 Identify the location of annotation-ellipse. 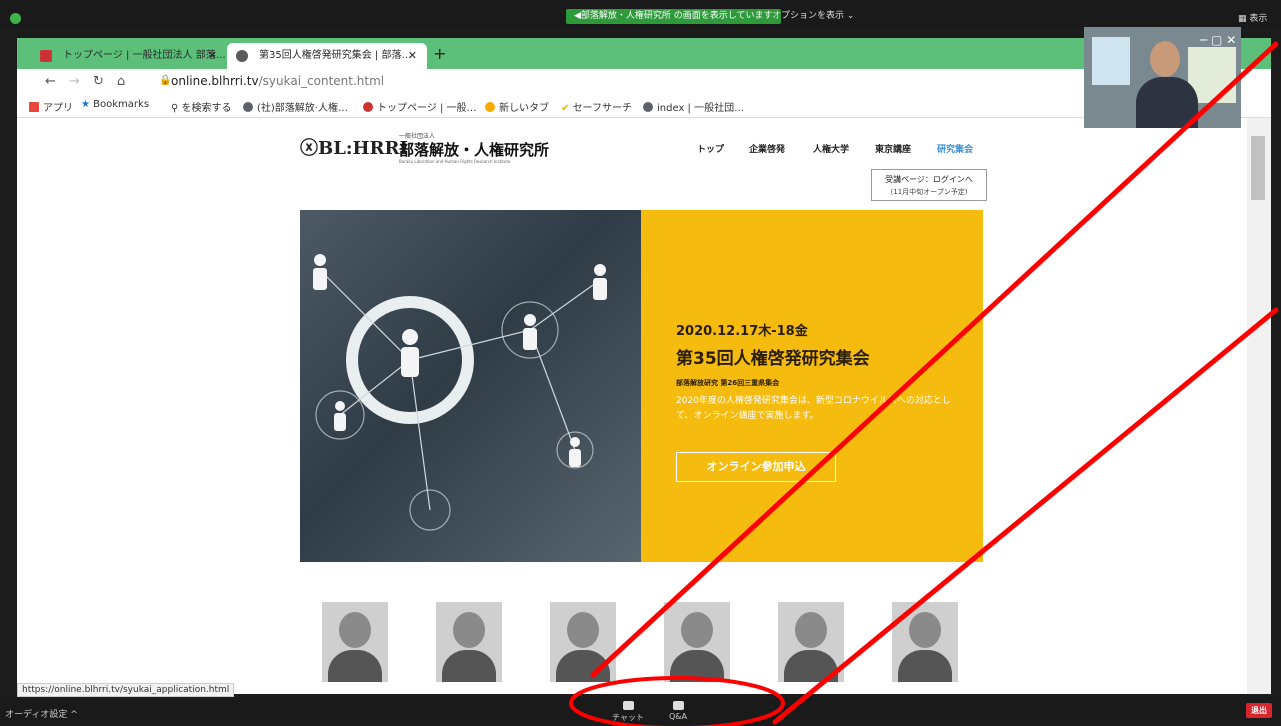
(677, 701).